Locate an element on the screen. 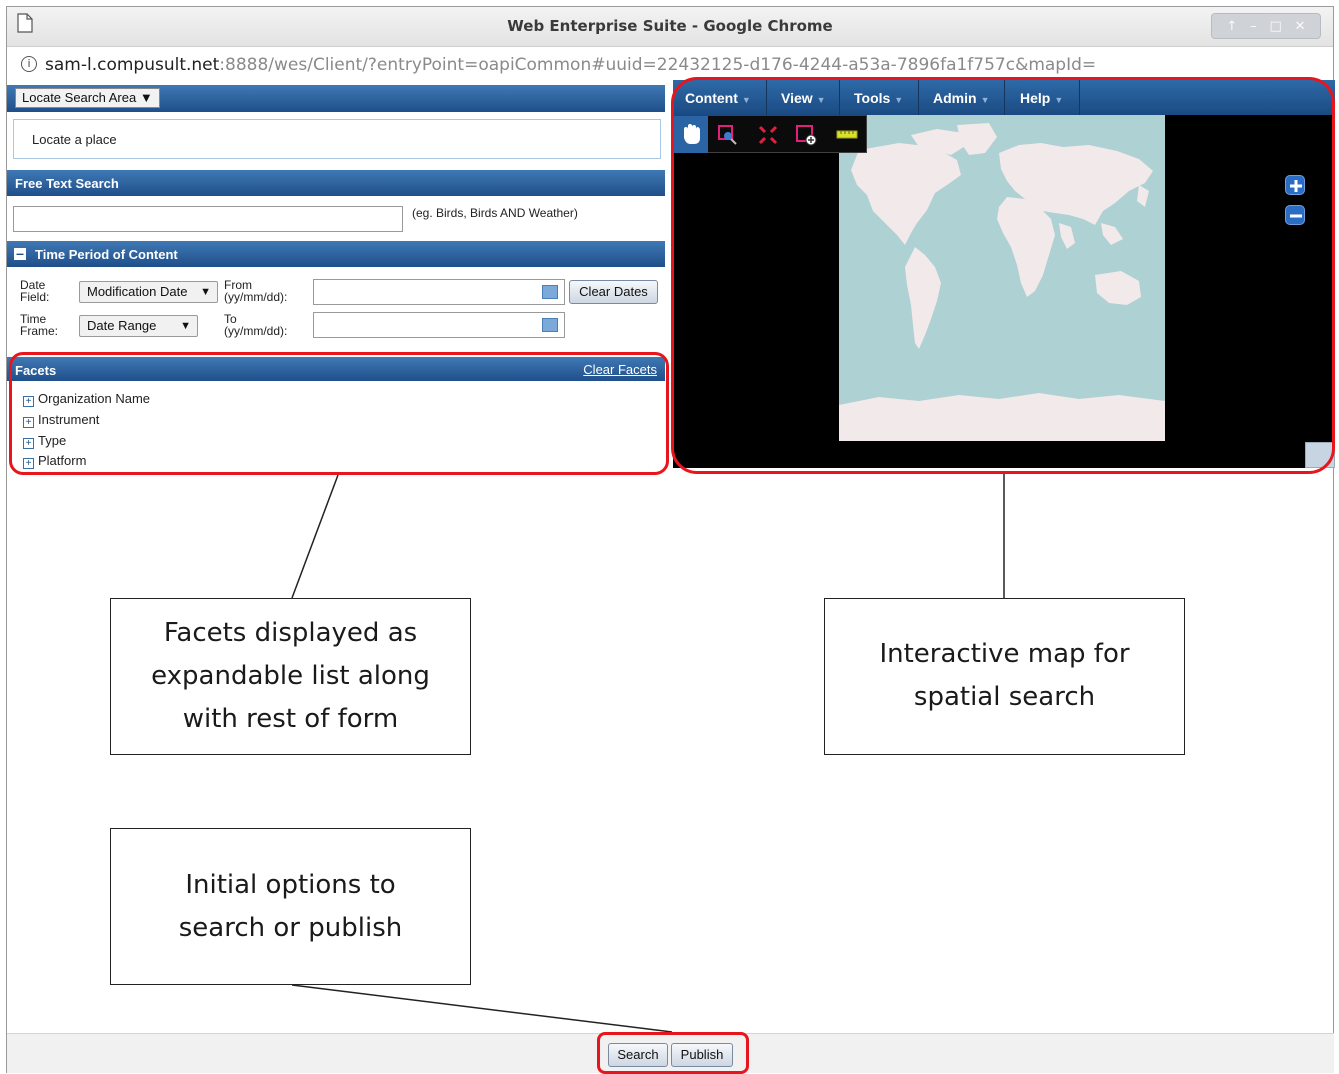  facets-connector is located at coordinates (315, 536).